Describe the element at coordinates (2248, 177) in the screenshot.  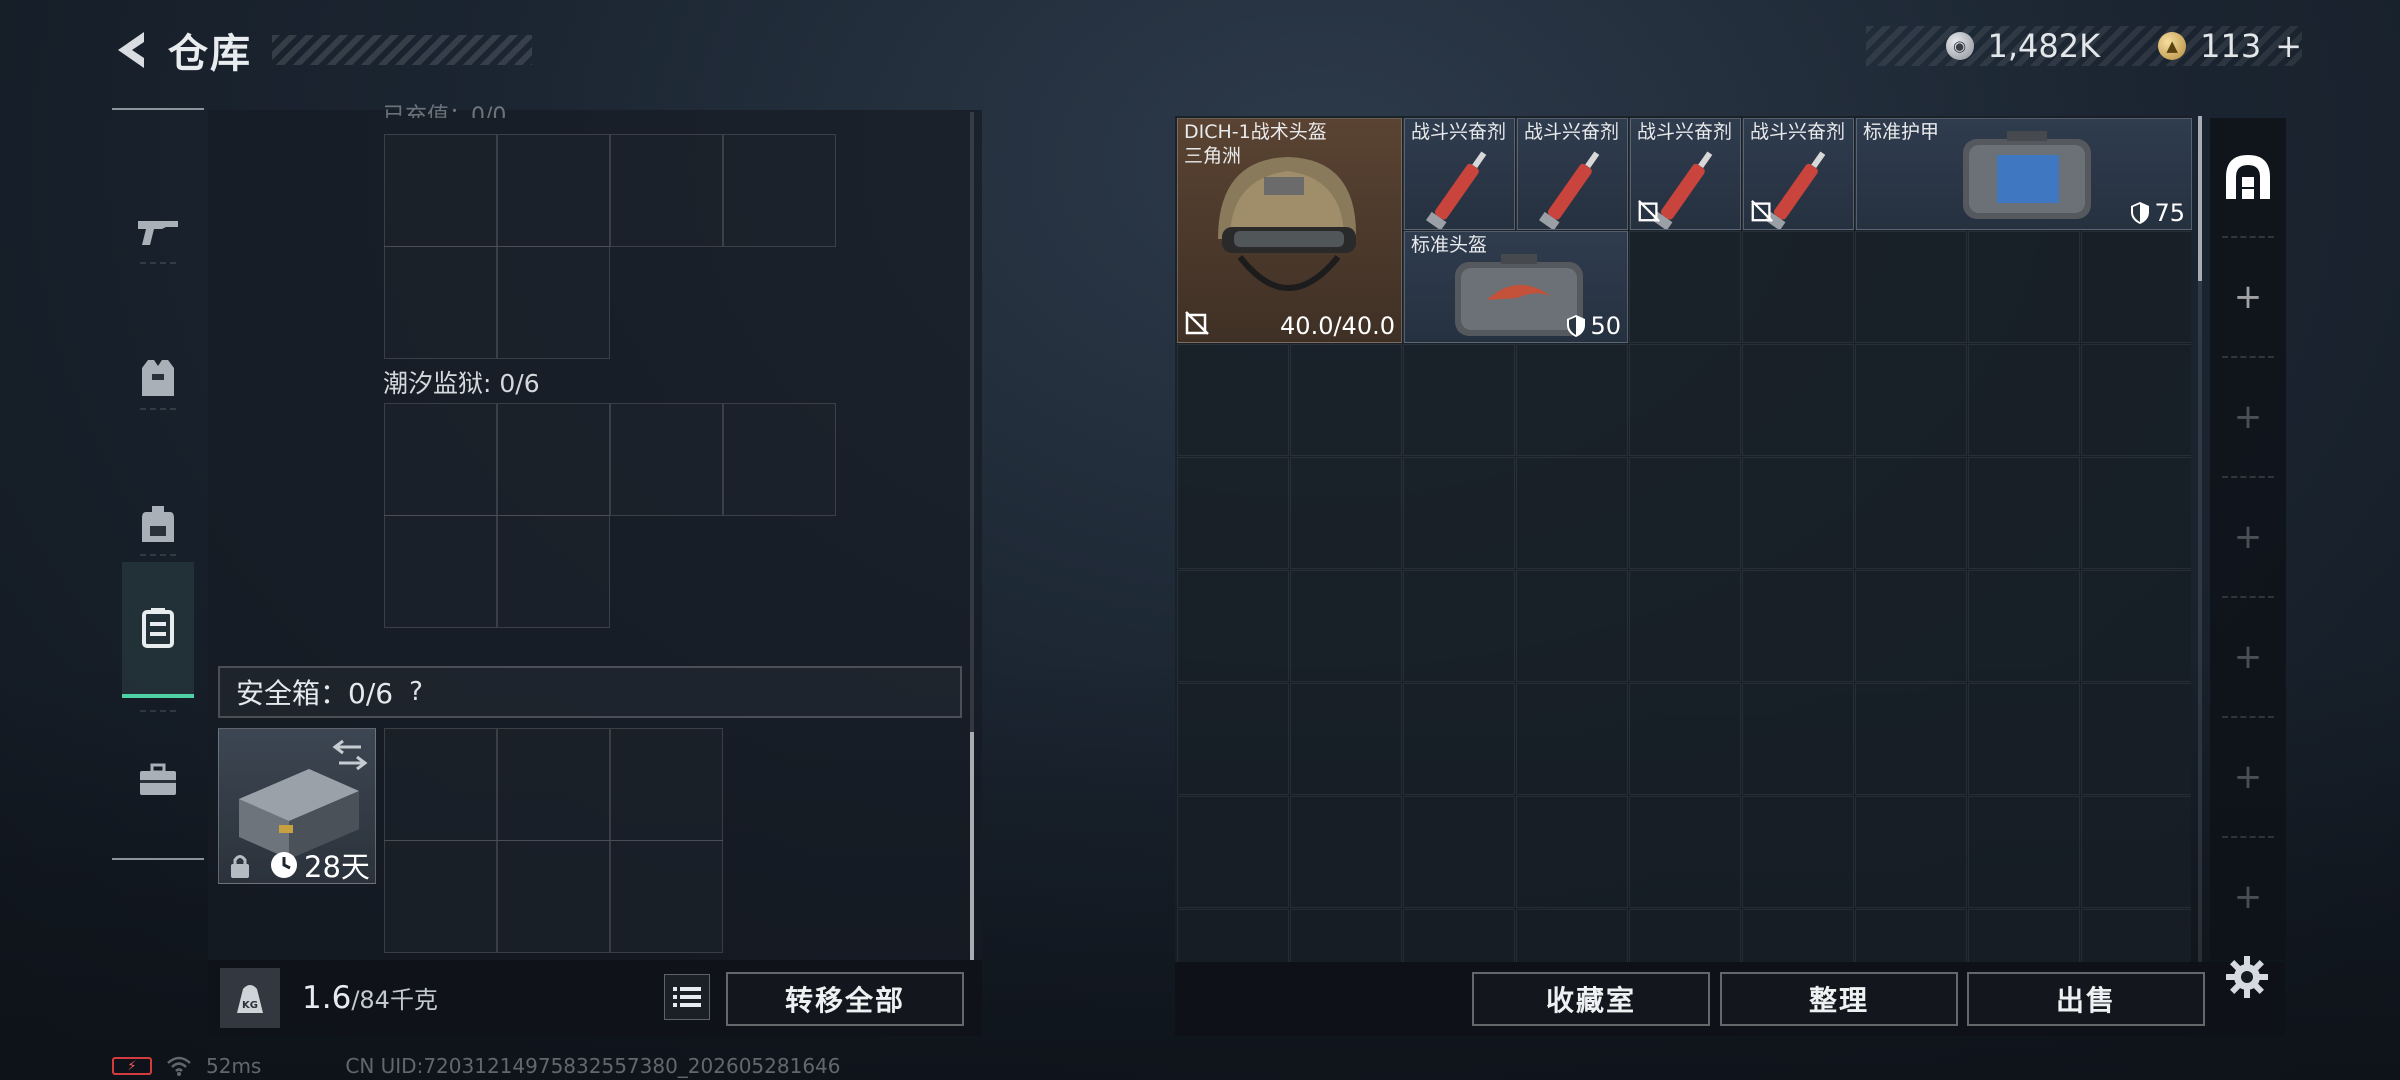
I see `stash-tab-main` at that location.